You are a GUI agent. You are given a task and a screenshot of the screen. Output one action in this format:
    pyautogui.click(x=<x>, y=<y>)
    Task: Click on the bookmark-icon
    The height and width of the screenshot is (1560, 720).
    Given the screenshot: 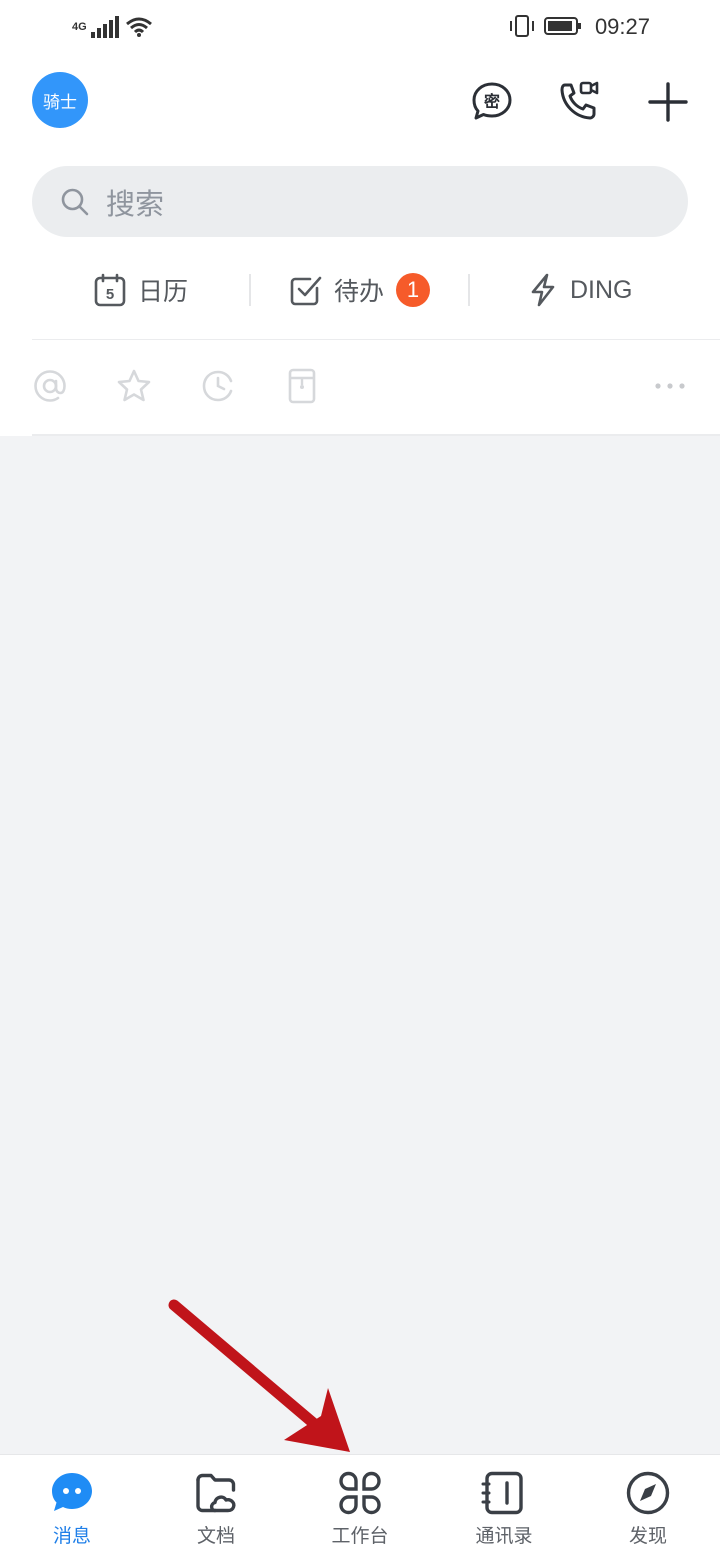 What is the action you would take?
    pyautogui.click(x=302, y=386)
    